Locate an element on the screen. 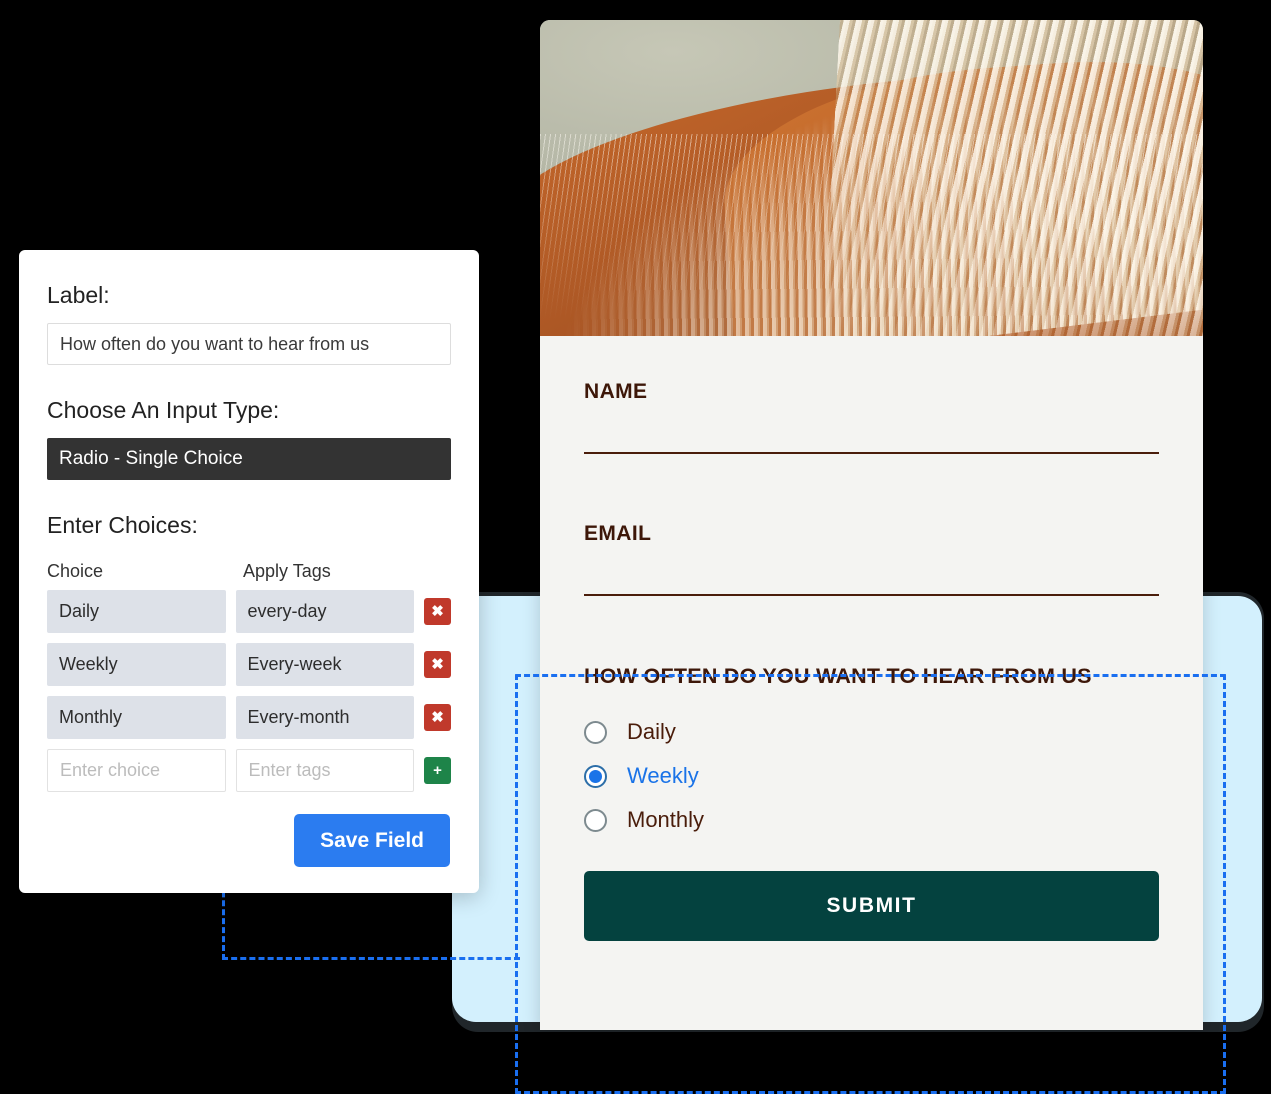  choice-row: Daily every-day ✖ is located at coordinates (249, 611).